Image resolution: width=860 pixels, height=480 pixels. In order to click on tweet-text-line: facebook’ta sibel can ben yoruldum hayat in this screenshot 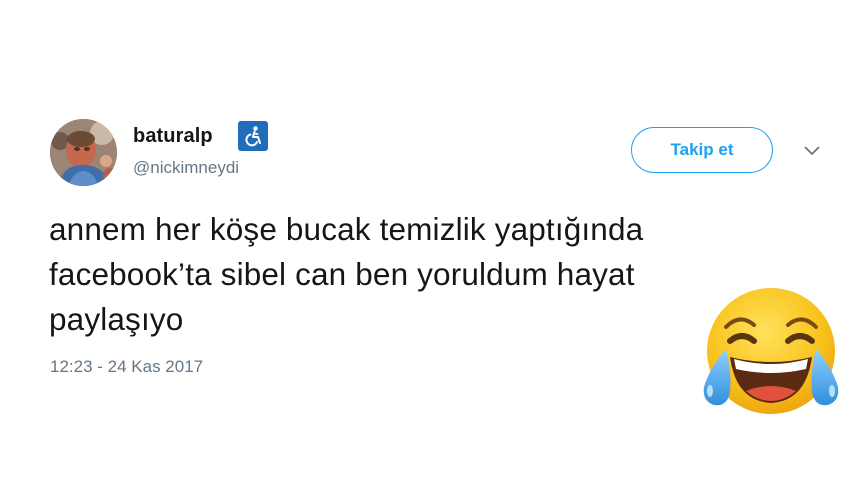, I will do `click(342, 274)`.